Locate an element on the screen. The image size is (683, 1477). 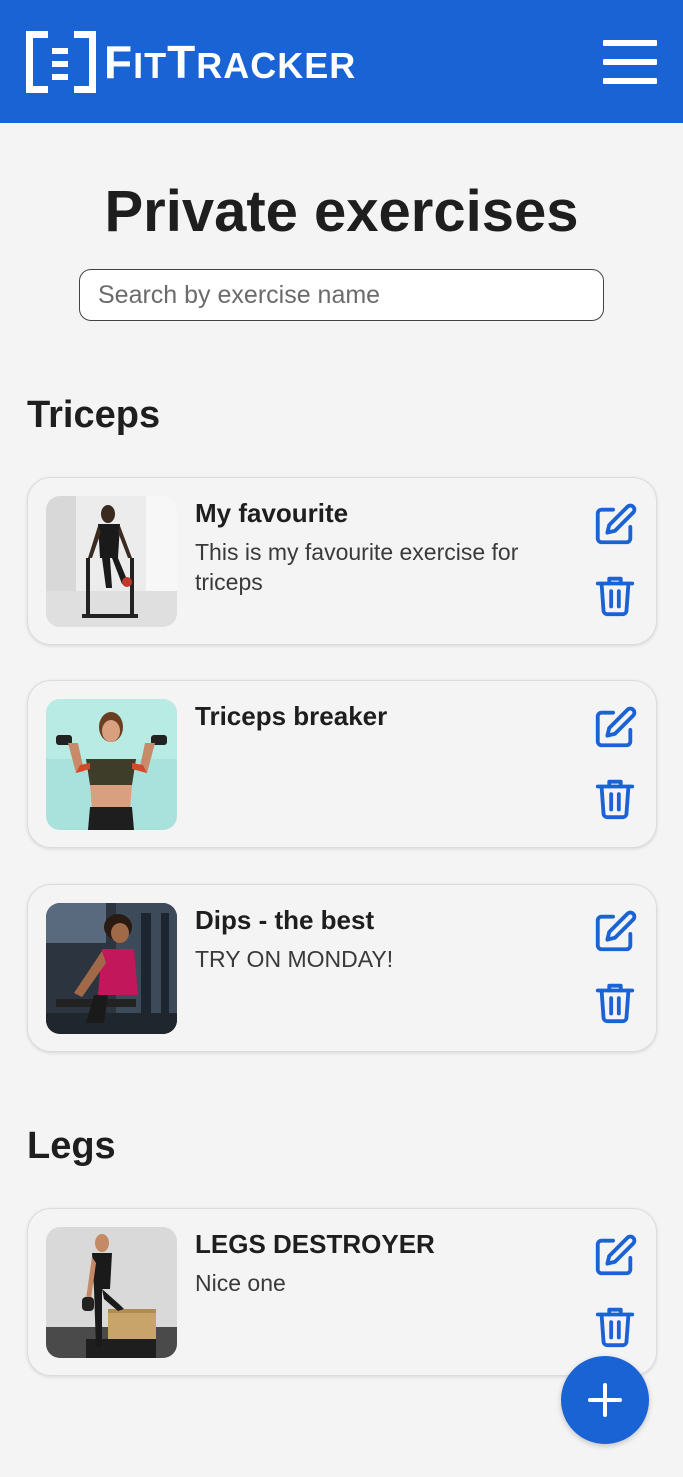
menu-bar-top is located at coordinates (630, 42).